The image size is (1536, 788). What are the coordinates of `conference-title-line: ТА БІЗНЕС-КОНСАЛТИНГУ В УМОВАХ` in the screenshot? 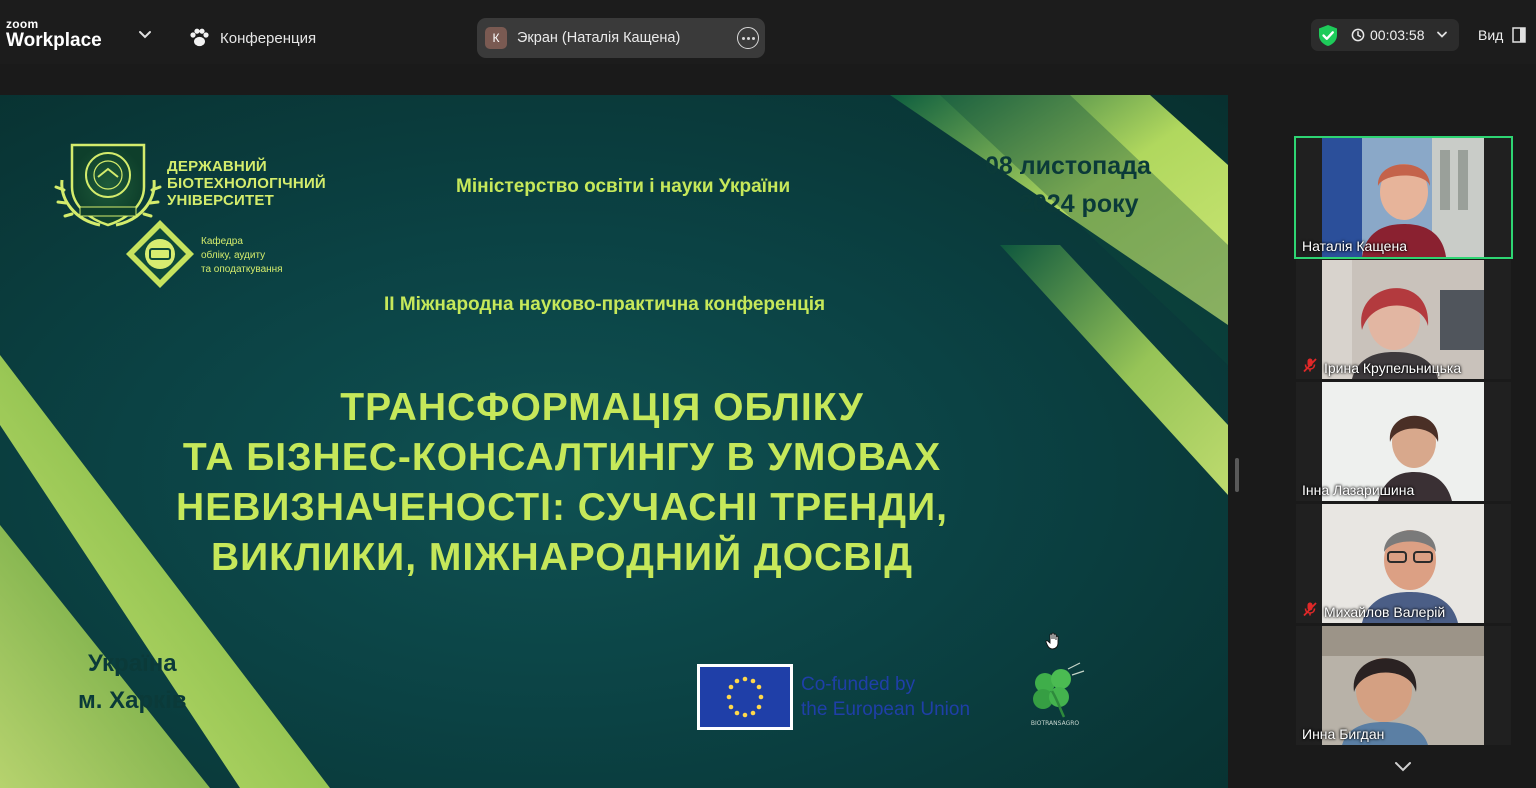 It's located at (562, 457).